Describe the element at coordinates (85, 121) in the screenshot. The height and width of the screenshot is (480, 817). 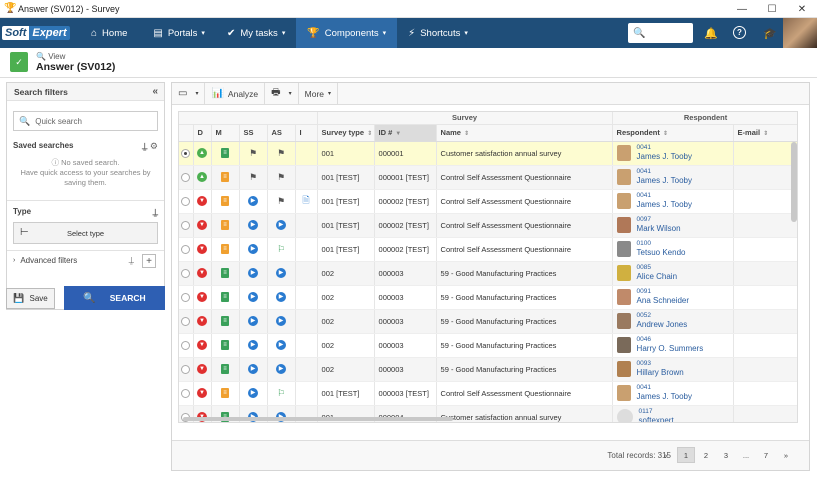
I see `quick-search-input: 🔍 Quick search` at that location.